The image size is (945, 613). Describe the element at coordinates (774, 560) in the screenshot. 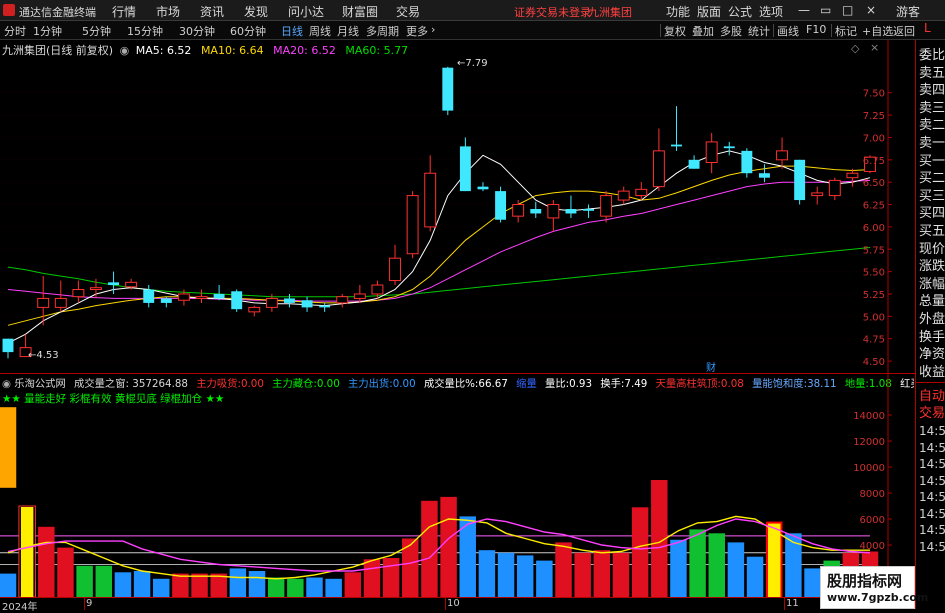

I see `volume-bar-inner` at that location.